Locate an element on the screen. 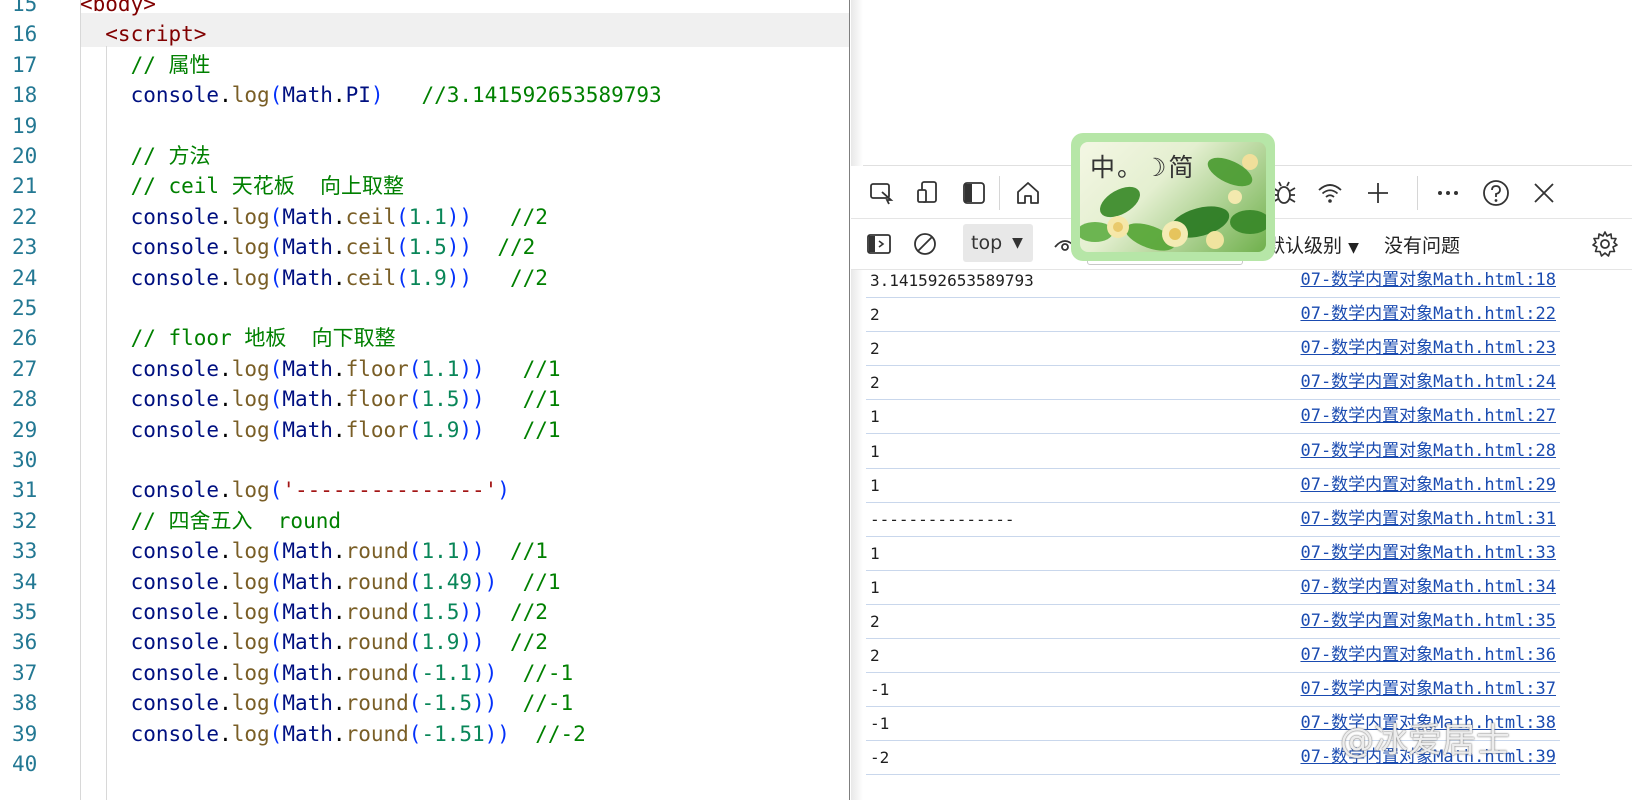 The height and width of the screenshot is (800, 1632). device-emulation-icon is located at coordinates (928, 193).